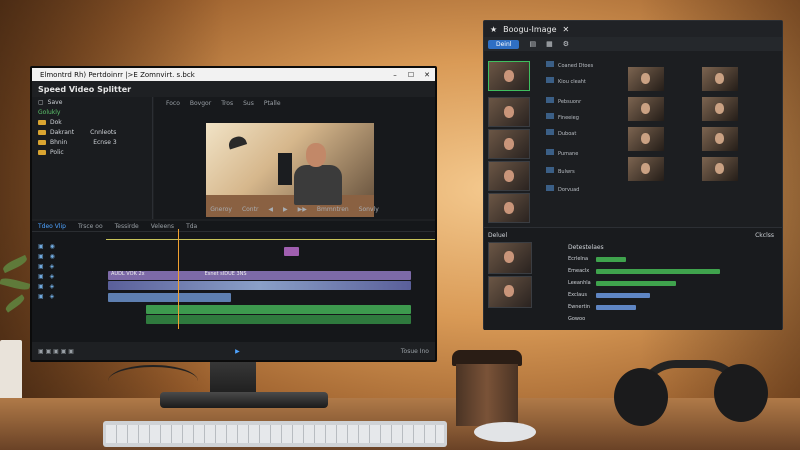 The height and width of the screenshot is (450, 800). What do you see at coordinates (92, 122) in the screenshot?
I see `bin-item: Dok` at bounding box center [92, 122].